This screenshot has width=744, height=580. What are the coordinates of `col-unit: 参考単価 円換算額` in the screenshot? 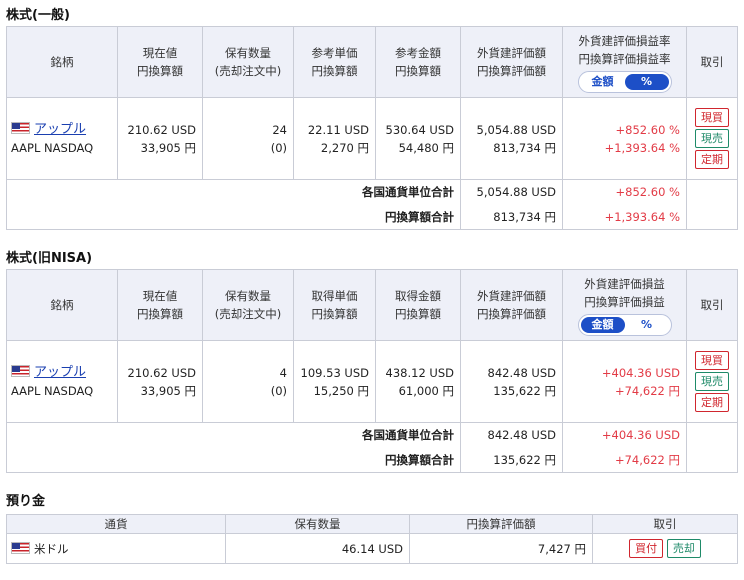 It's located at (334, 62).